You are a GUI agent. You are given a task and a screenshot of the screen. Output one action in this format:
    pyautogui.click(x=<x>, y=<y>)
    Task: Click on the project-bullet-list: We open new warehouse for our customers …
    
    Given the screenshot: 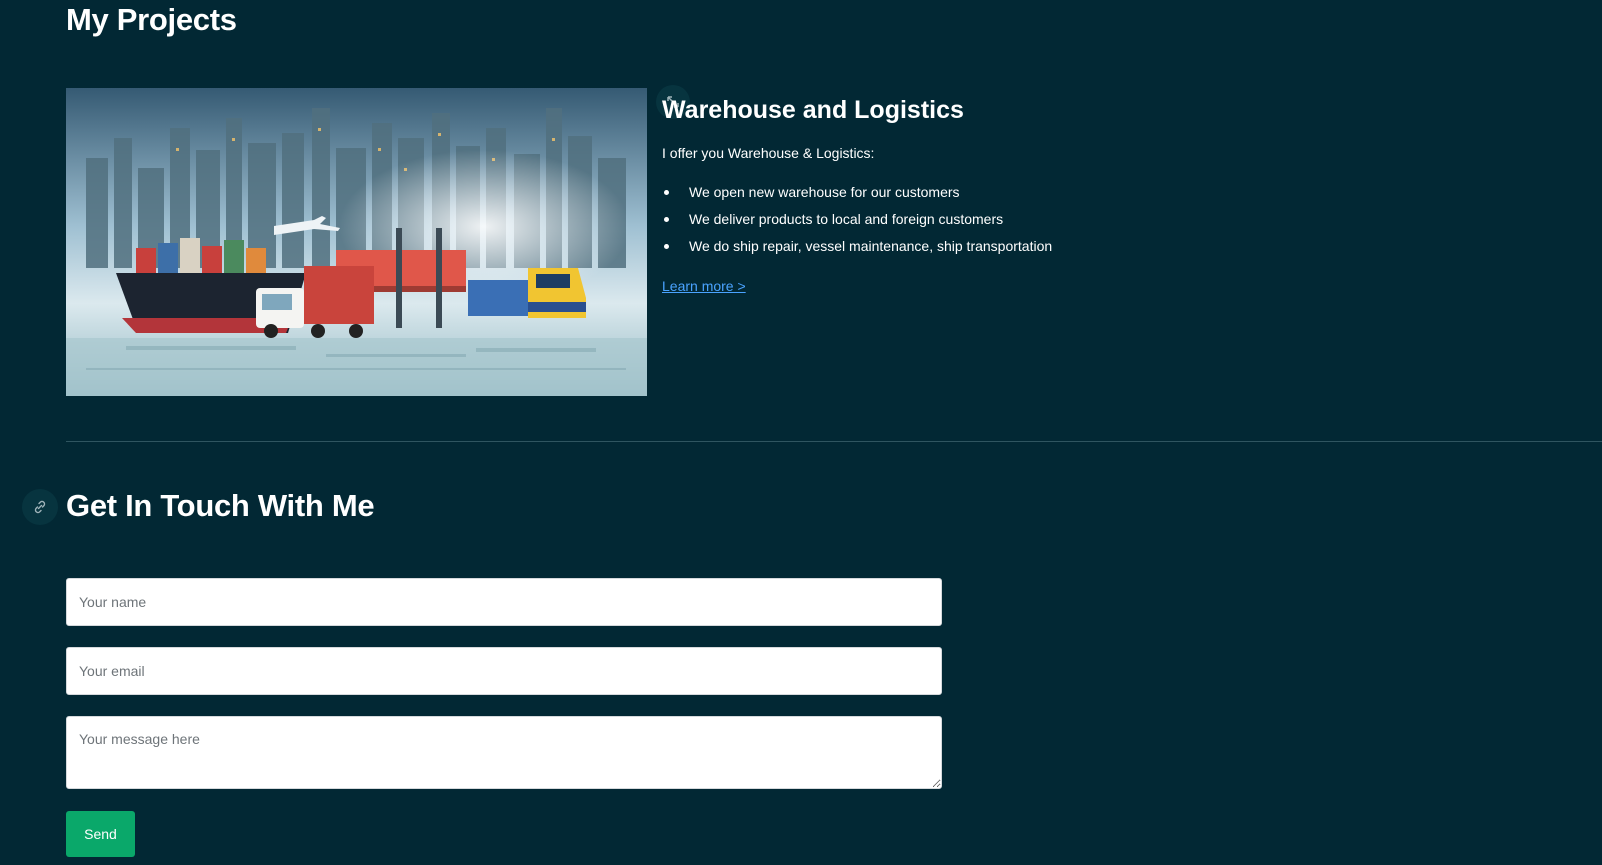 What is the action you would take?
    pyautogui.click(x=857, y=222)
    